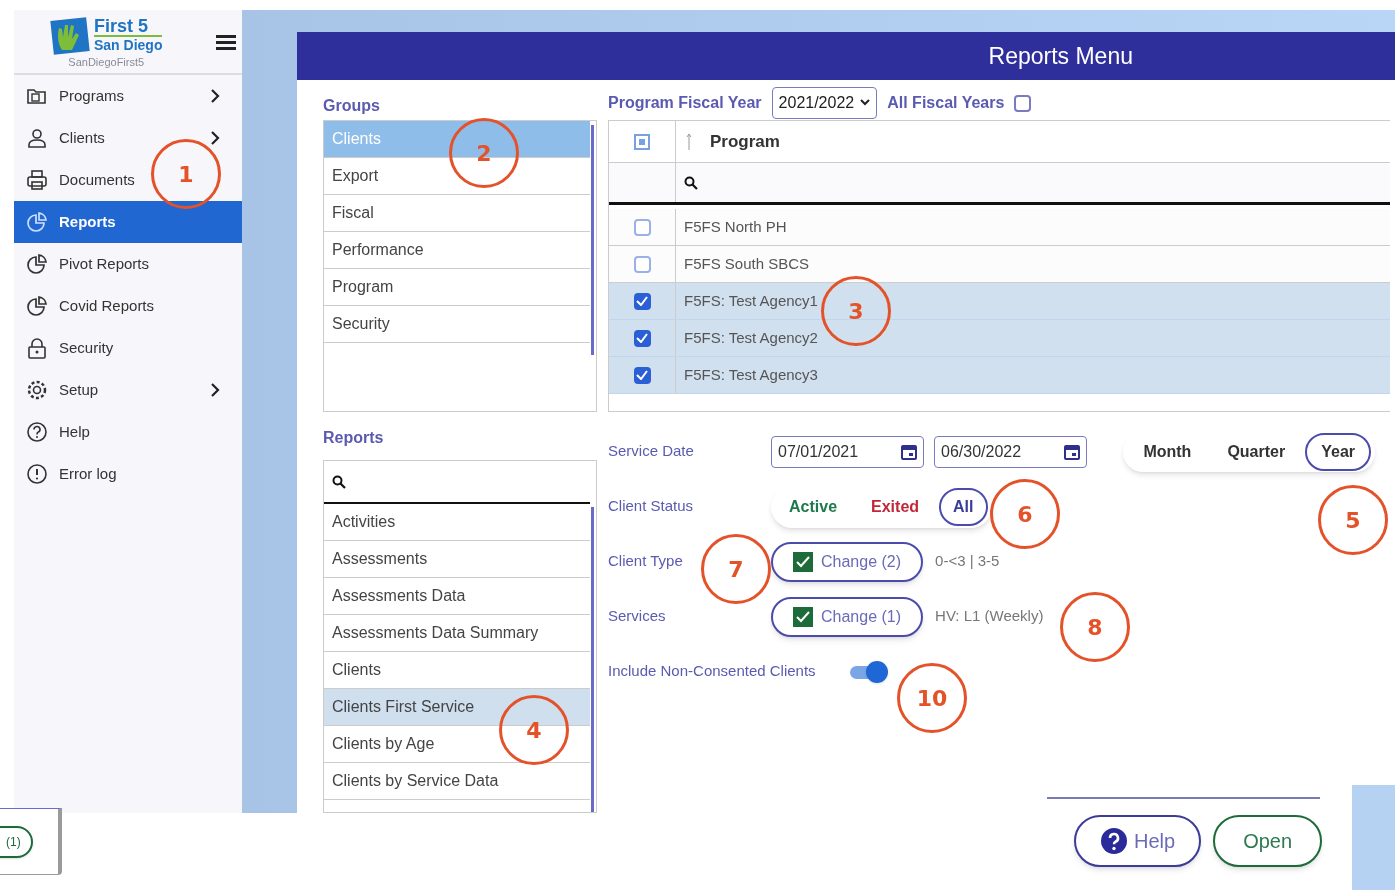  I want to click on table-cell-text: F5FS North PH, so click(735, 226).